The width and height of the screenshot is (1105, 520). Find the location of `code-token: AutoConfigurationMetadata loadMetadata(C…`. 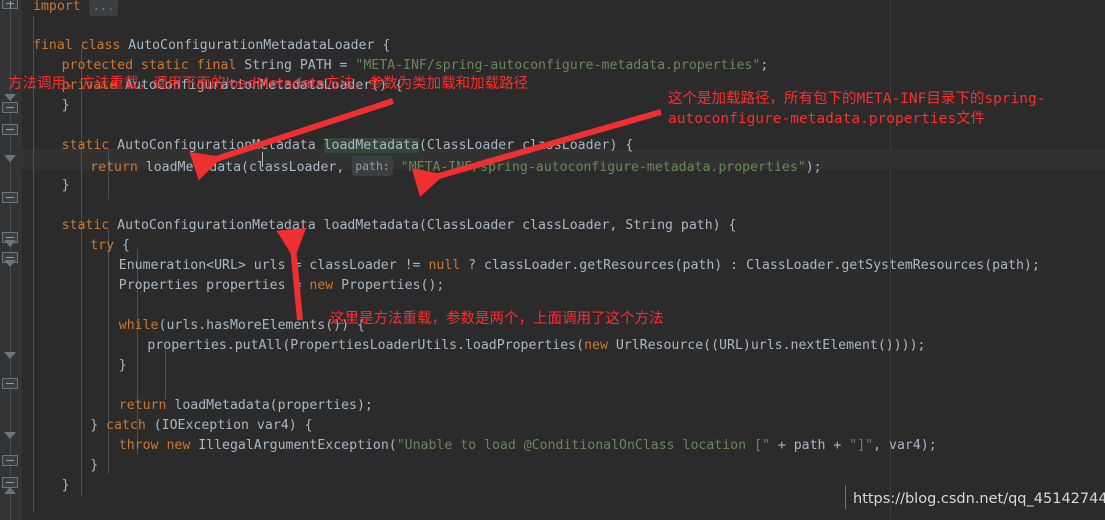

code-token: AutoConfigurationMetadata loadMetadata(C… is located at coordinates (423, 225).